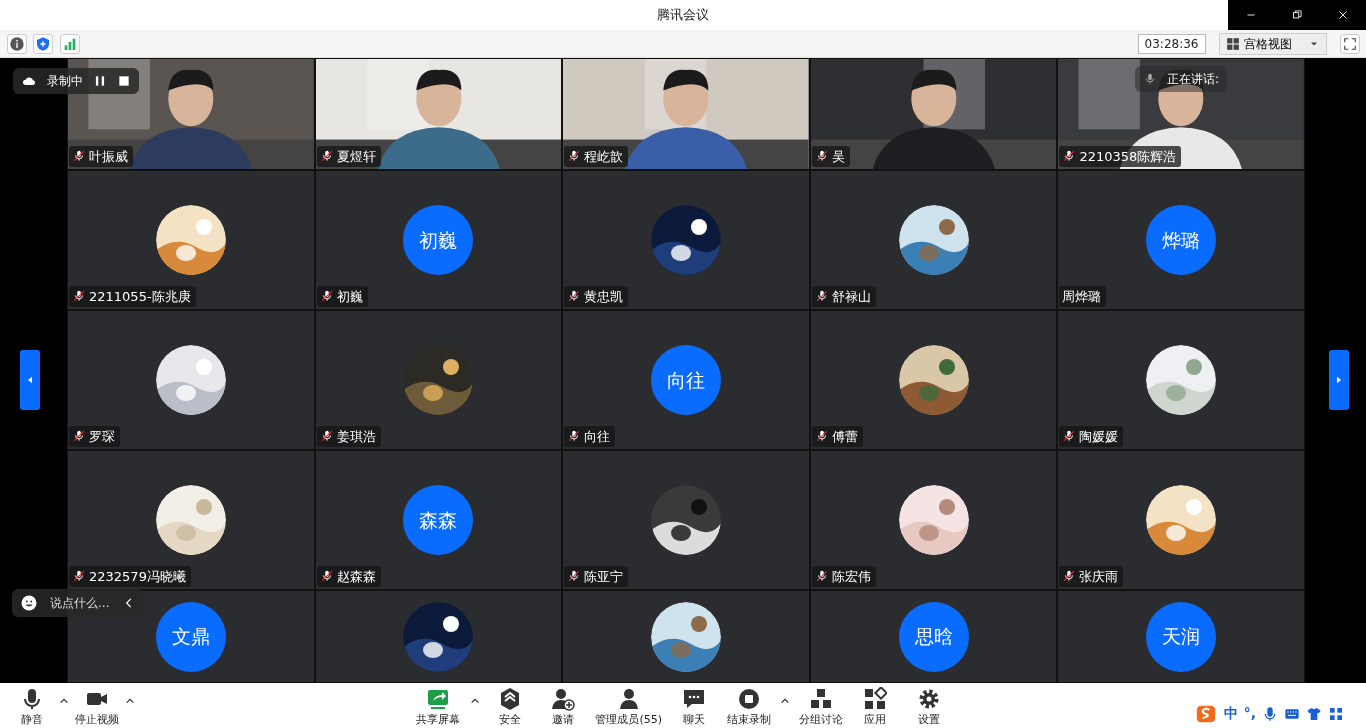 This screenshot has height=728, width=1366. Describe the element at coordinates (349, 296) in the screenshot. I see `participant-name: 初巍` at that location.